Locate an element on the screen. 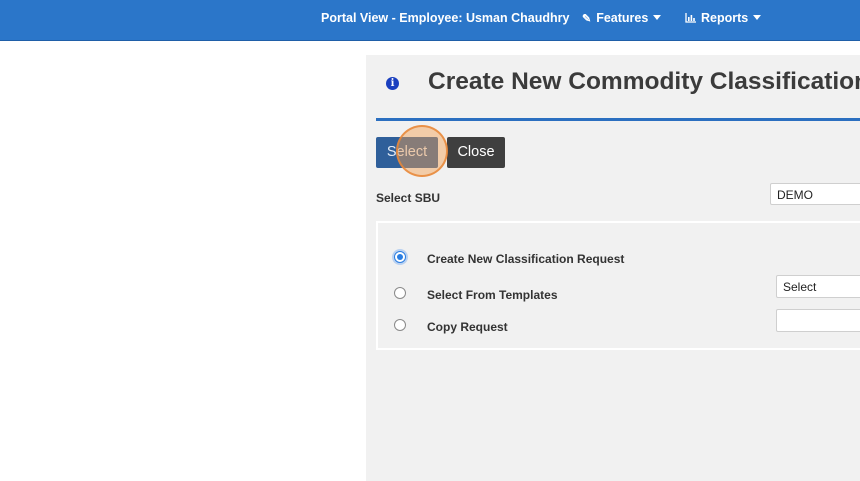  nav-reports-label: Reports is located at coordinates (725, 18).